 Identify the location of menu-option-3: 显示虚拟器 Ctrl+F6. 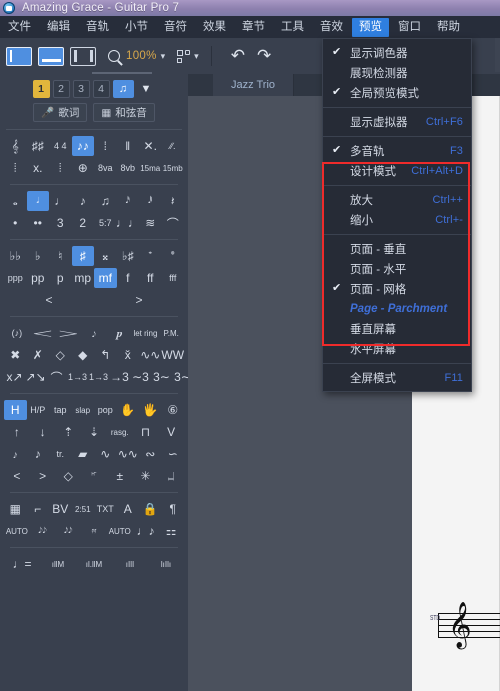
(397, 122).